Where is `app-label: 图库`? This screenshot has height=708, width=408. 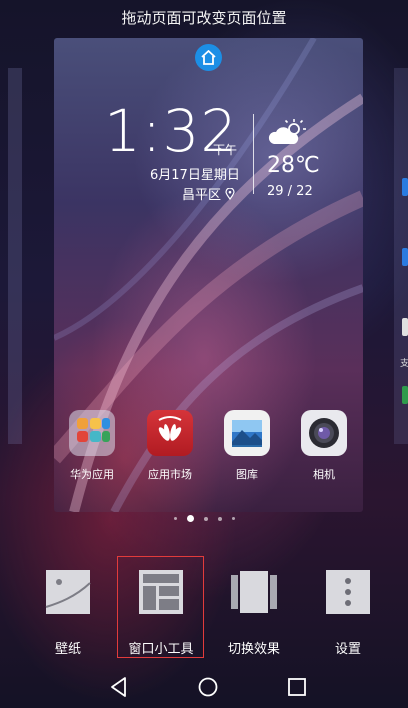
app-label: 图库 is located at coordinates (247, 474).